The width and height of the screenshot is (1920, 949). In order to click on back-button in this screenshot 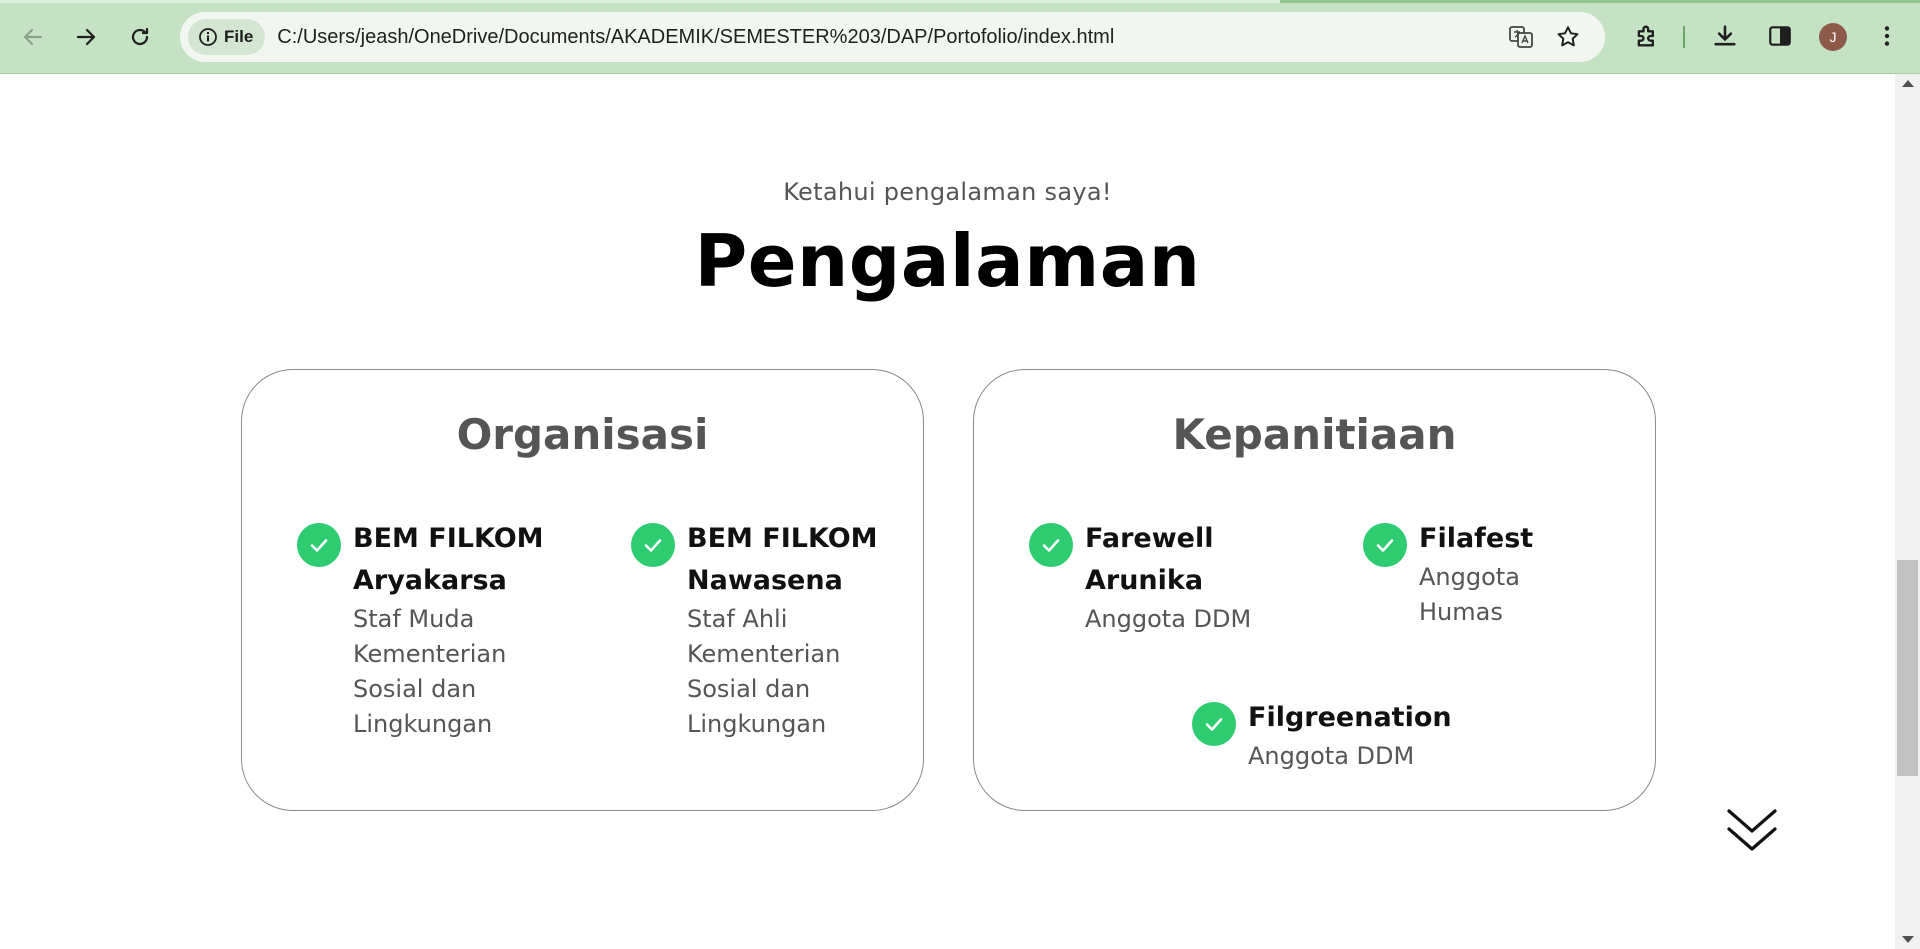, I will do `click(33, 37)`.